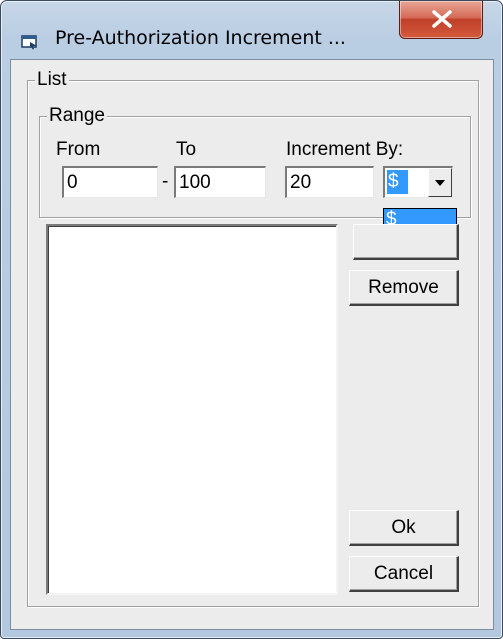 The image size is (503, 639). What do you see at coordinates (110, 182) in the screenshot?
I see `from-input` at bounding box center [110, 182].